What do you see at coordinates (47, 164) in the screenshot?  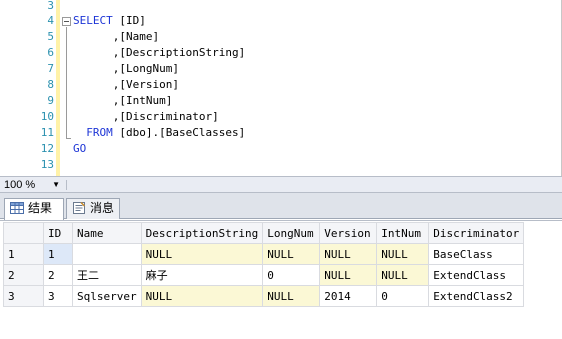 I see `line-number: 13` at bounding box center [47, 164].